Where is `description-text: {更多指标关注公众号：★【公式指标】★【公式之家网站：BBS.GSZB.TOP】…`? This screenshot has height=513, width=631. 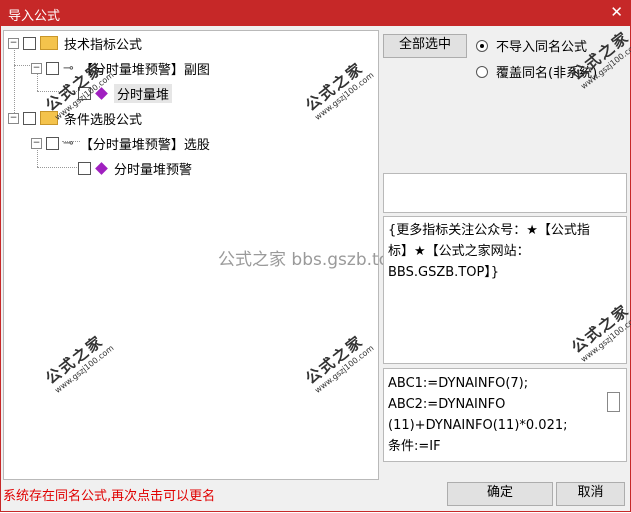 description-text: {更多指标关注公众号：★【公式指标】★【公式之家网站：BBS.GSZB.TOP】… is located at coordinates (489, 251).